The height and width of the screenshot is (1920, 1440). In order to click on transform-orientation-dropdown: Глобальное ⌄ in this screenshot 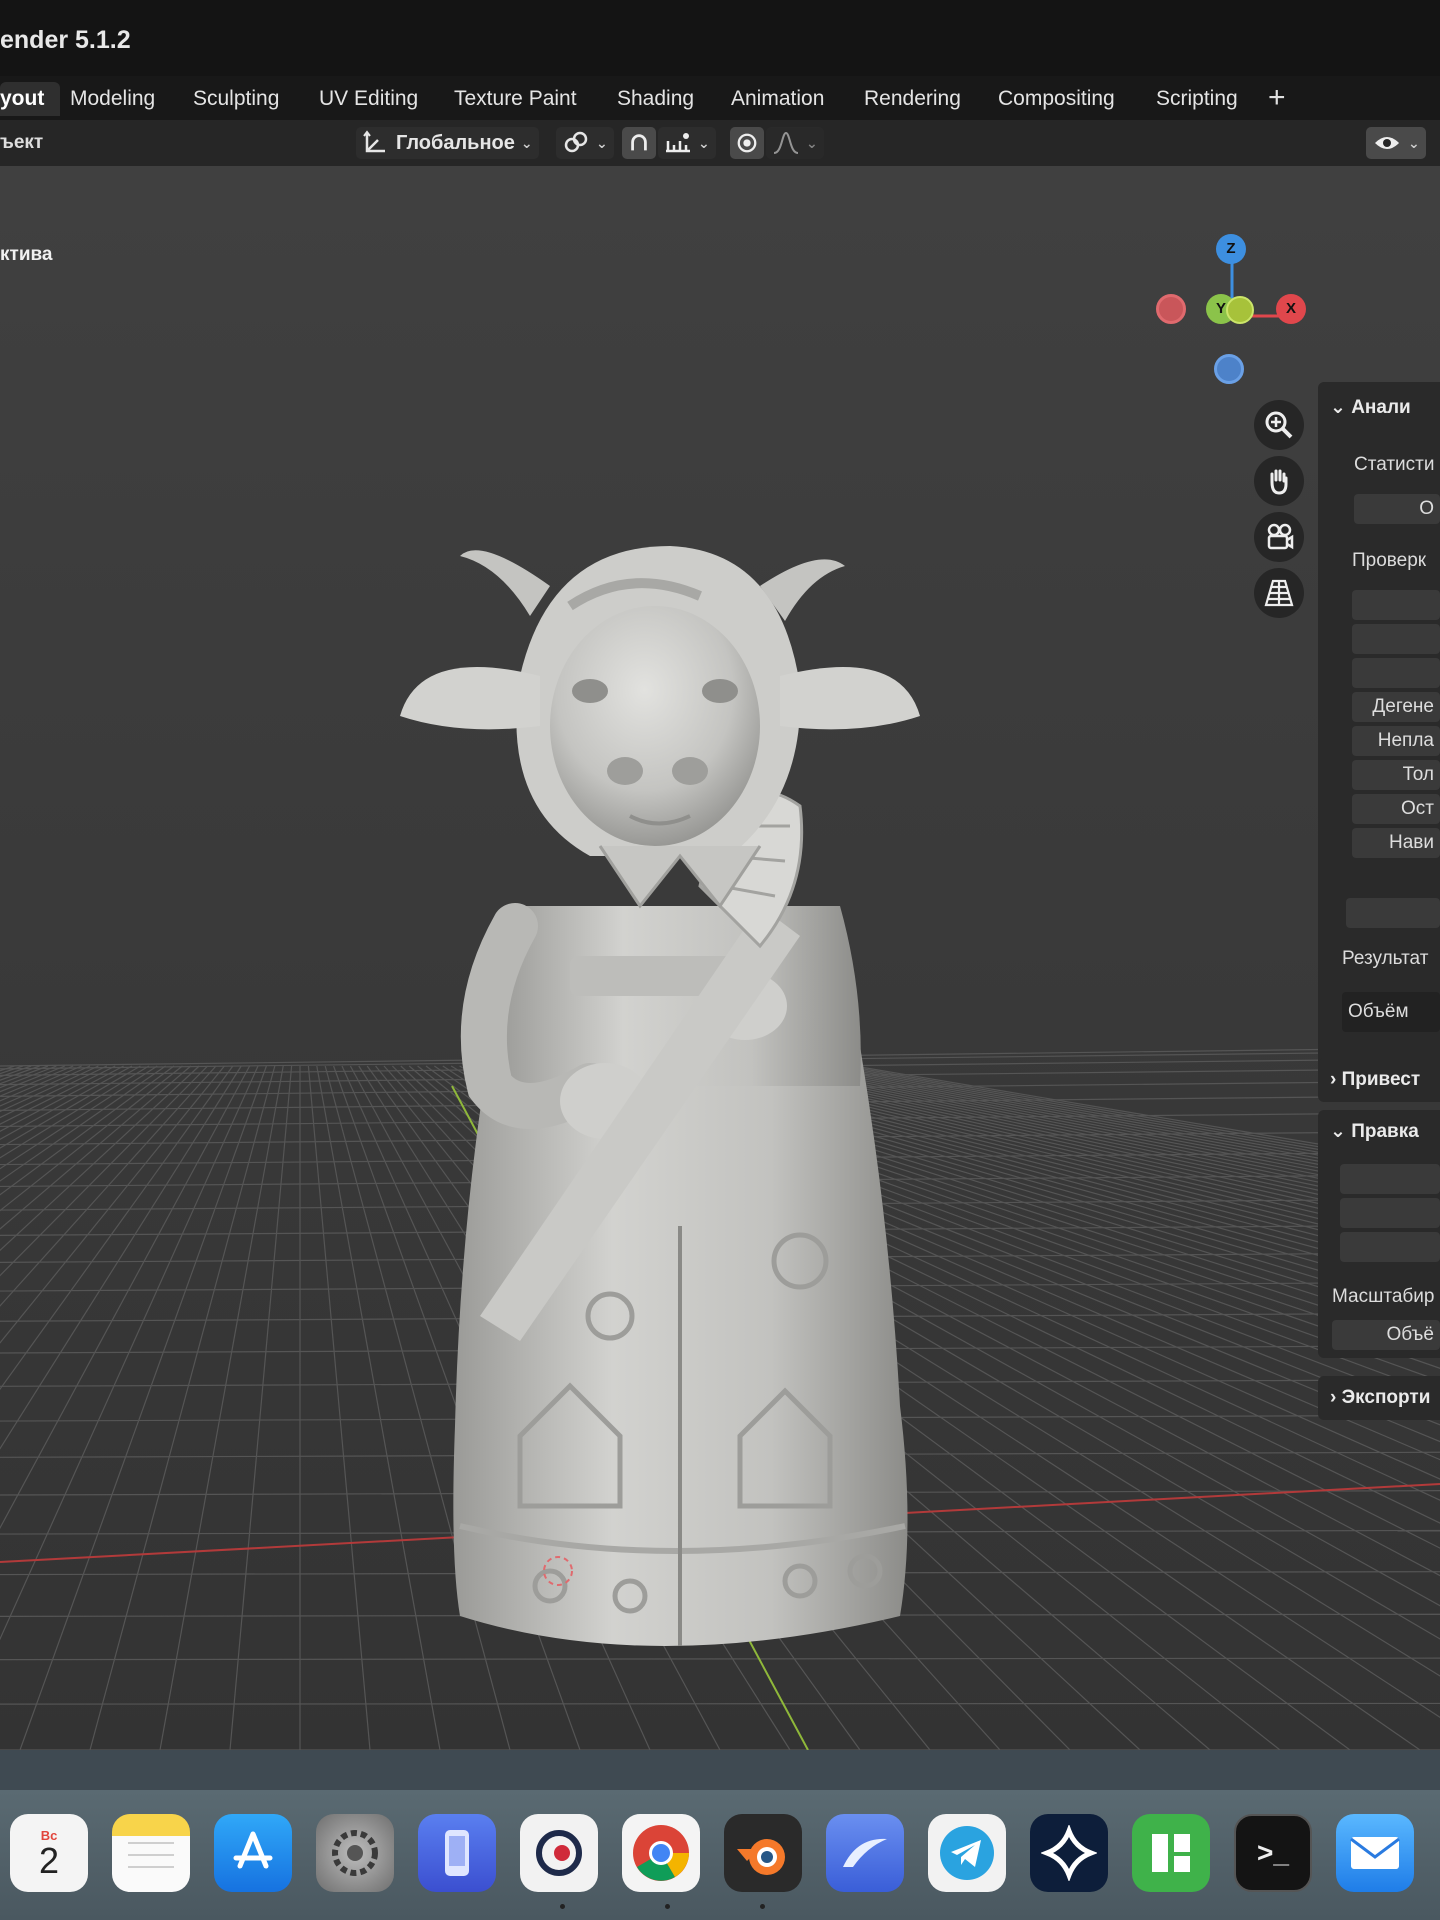, I will do `click(447, 143)`.